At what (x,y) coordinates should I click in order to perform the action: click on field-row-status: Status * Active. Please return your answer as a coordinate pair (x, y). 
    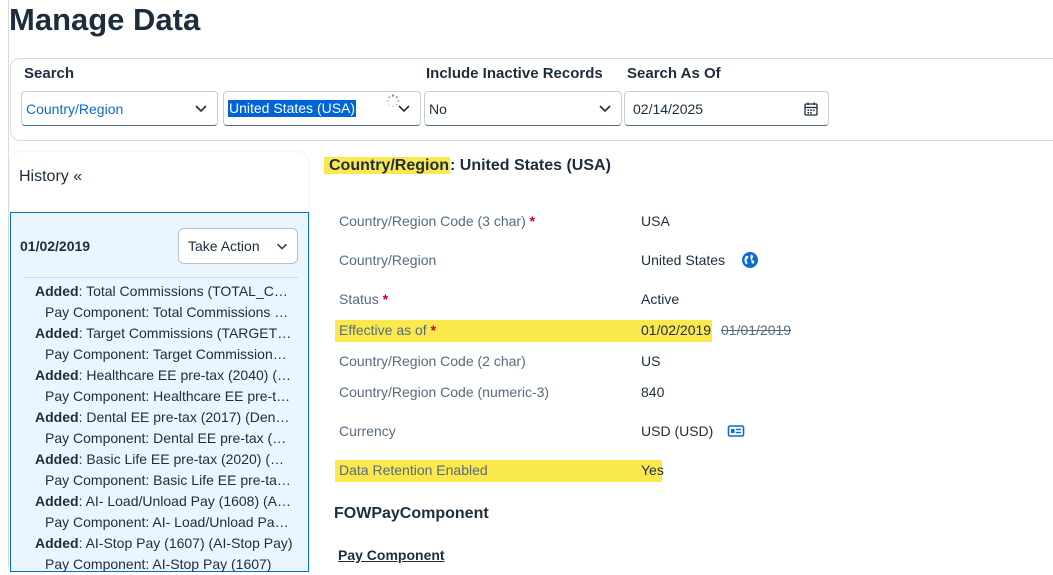
    Looking at the image, I should click on (526, 300).